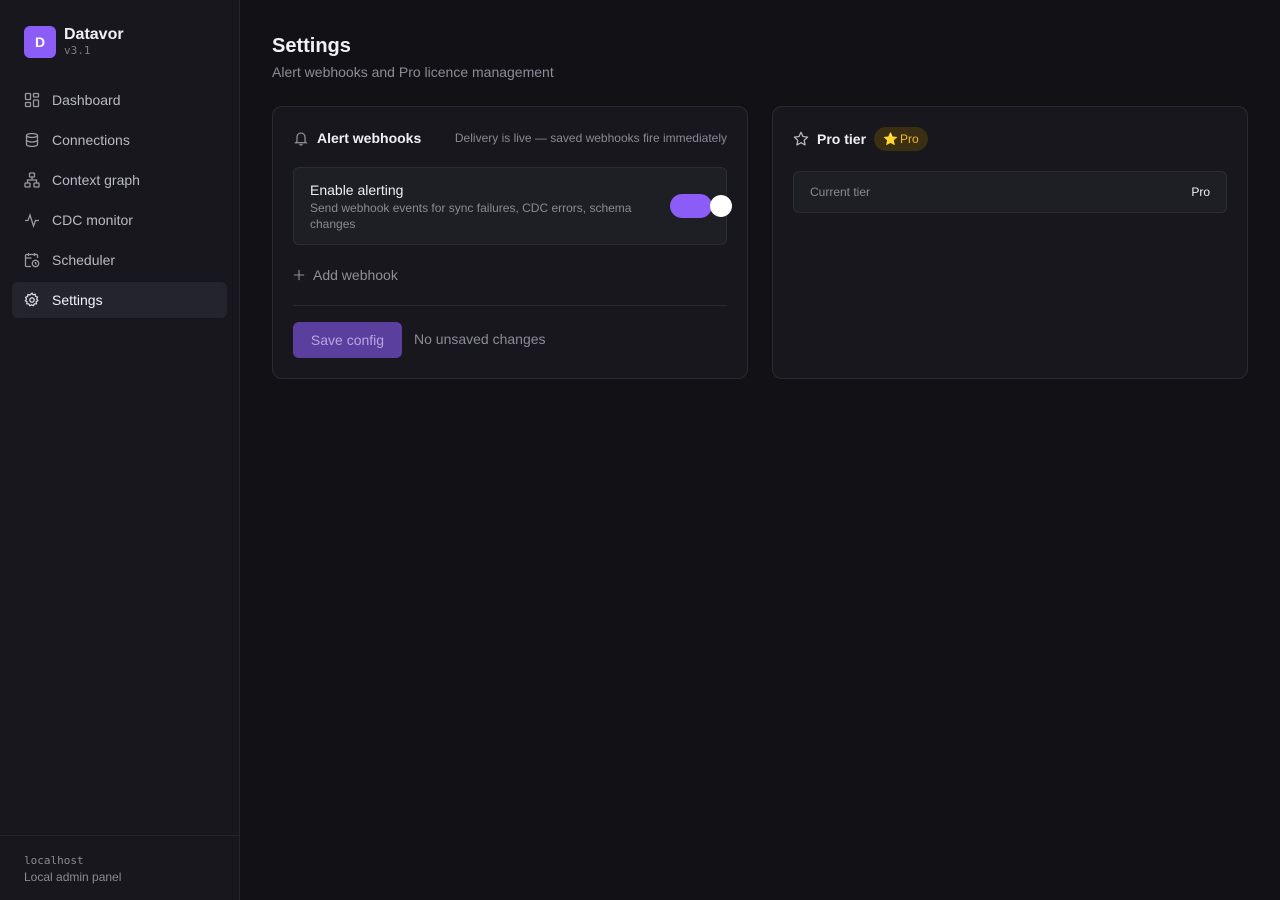 The height and width of the screenshot is (900, 1280). Describe the element at coordinates (480, 339) in the screenshot. I see `save-status: No unsaved changes` at that location.